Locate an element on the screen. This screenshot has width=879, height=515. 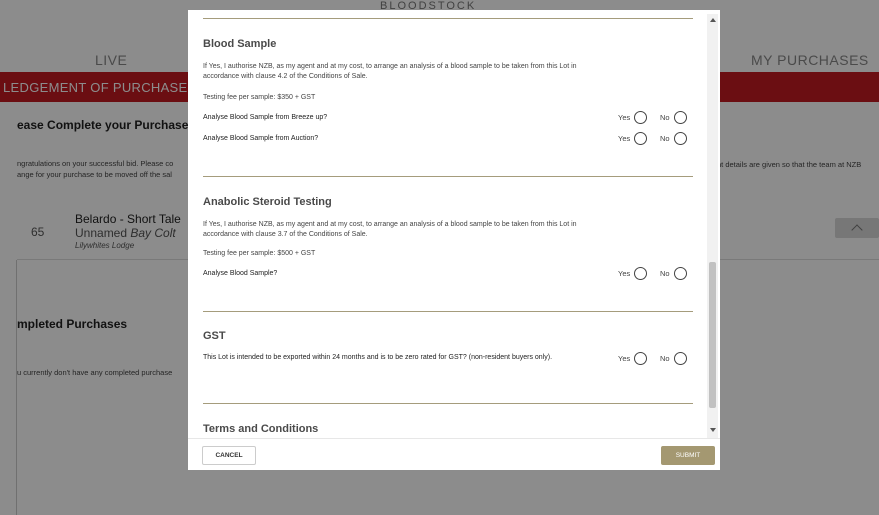
anabolic-fee: Testing fee per sample: $500 + GST is located at coordinates (259, 253).